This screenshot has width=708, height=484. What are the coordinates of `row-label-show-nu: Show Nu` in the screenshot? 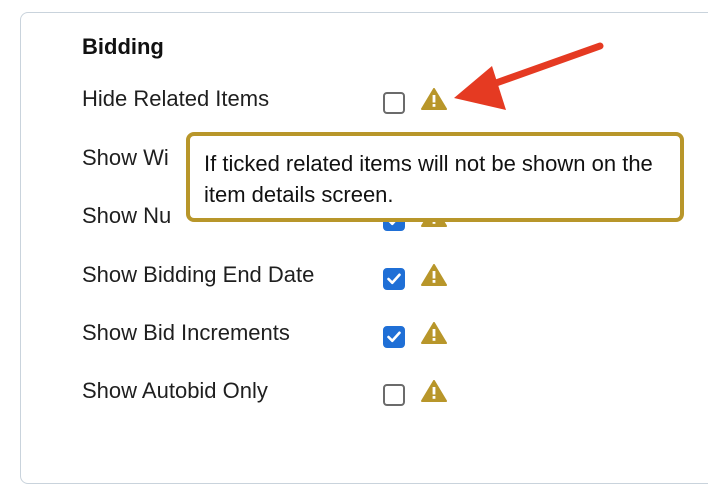 It's located at (127, 215).